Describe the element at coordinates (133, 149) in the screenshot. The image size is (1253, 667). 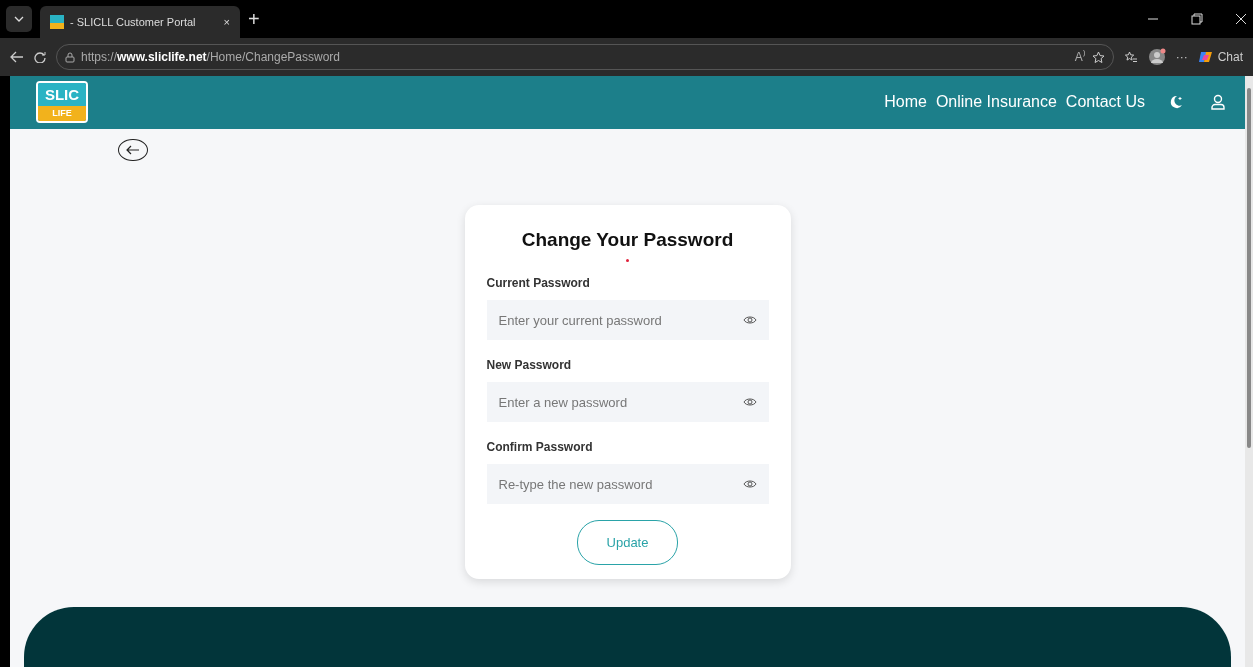
I see `left-arrow-icon` at that location.